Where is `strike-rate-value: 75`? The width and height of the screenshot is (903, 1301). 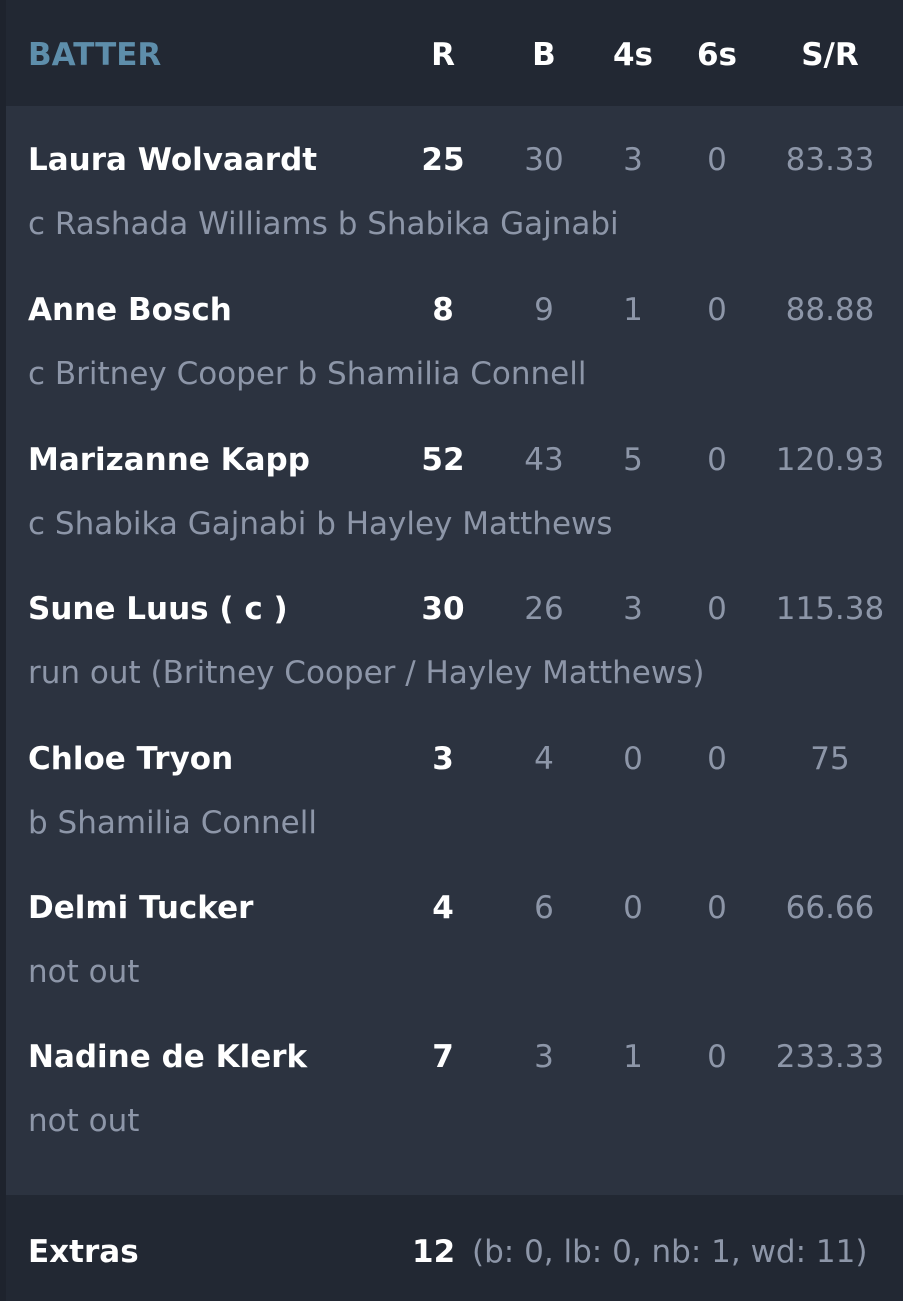
strike-rate-value: 75 is located at coordinates (830, 759).